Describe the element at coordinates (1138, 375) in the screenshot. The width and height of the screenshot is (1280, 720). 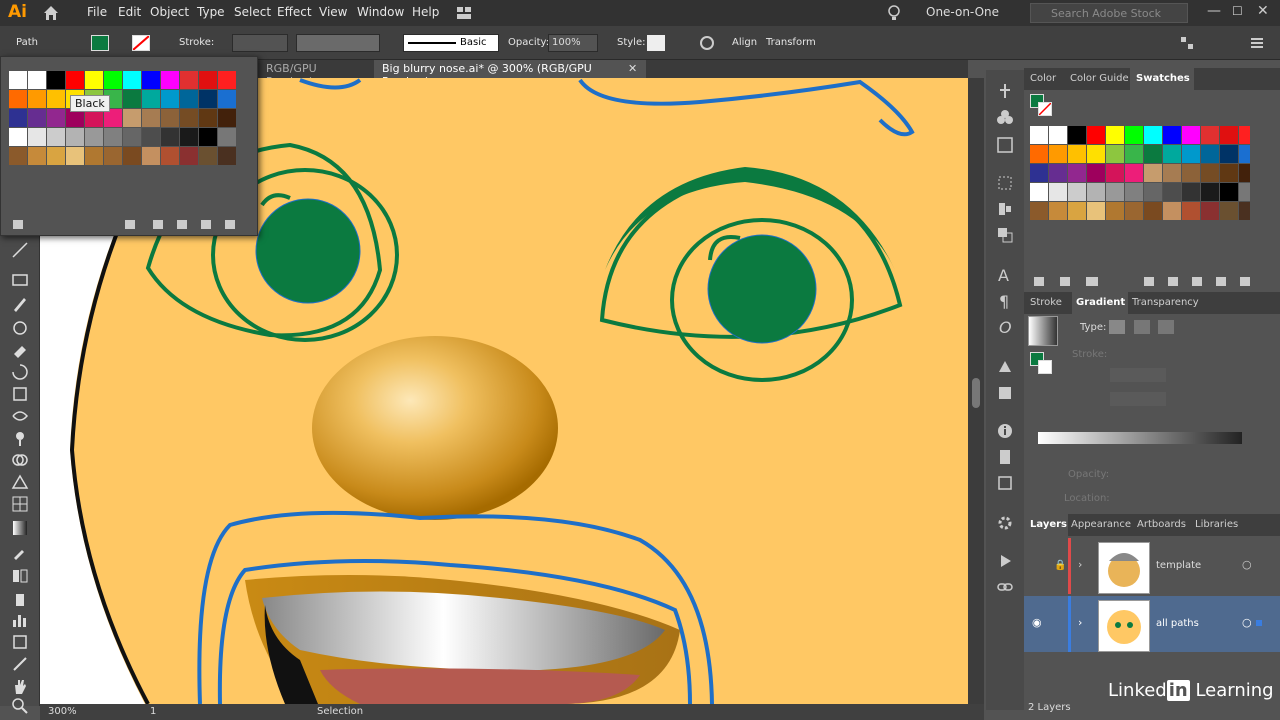
I see `gradient-angle-field` at that location.